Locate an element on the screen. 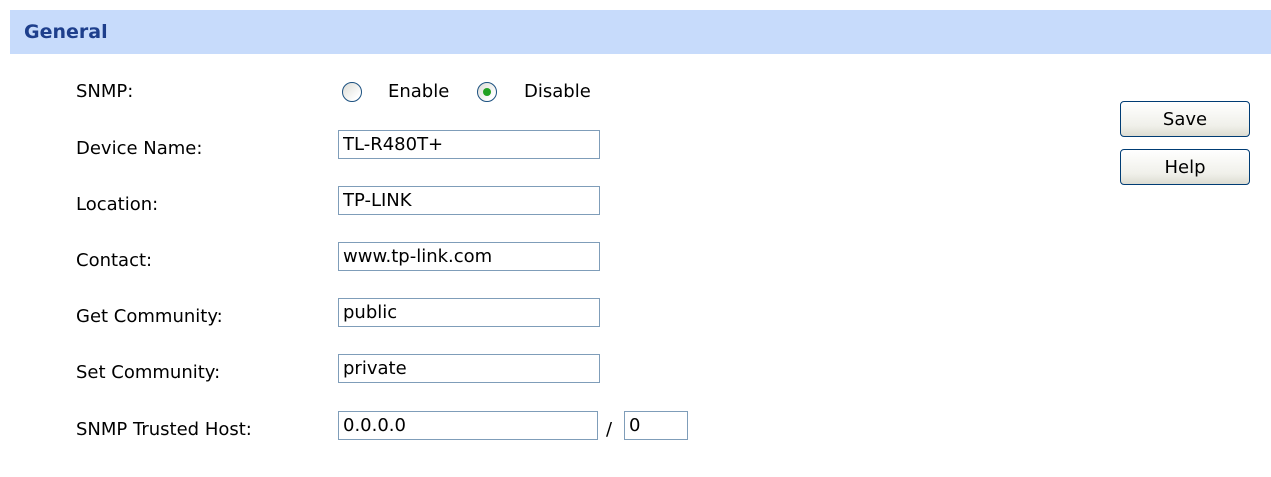 The width and height of the screenshot is (1271, 477). snmp-label: SNMP: is located at coordinates (105, 91).